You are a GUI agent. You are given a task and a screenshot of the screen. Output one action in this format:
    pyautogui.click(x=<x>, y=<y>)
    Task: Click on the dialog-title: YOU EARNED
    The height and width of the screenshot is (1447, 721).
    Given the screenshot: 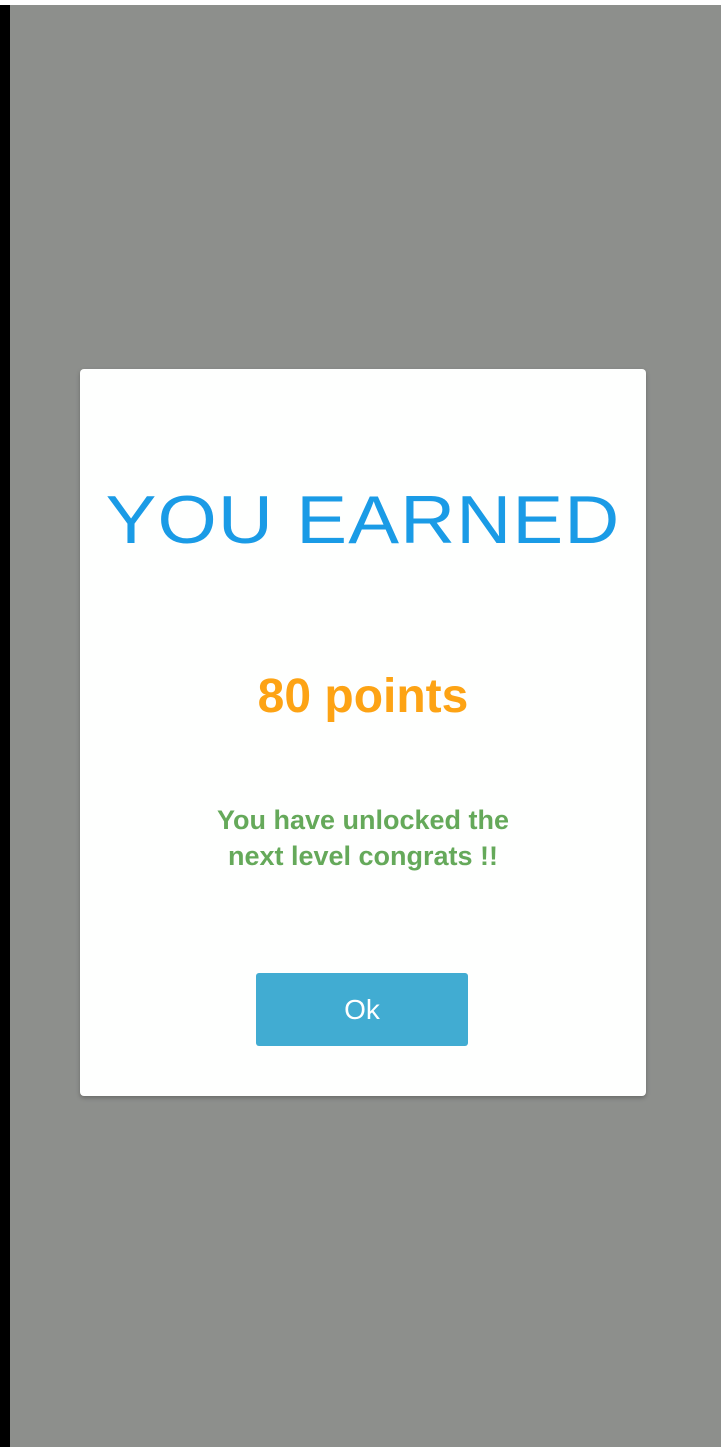 What is the action you would take?
    pyautogui.click(x=363, y=520)
    